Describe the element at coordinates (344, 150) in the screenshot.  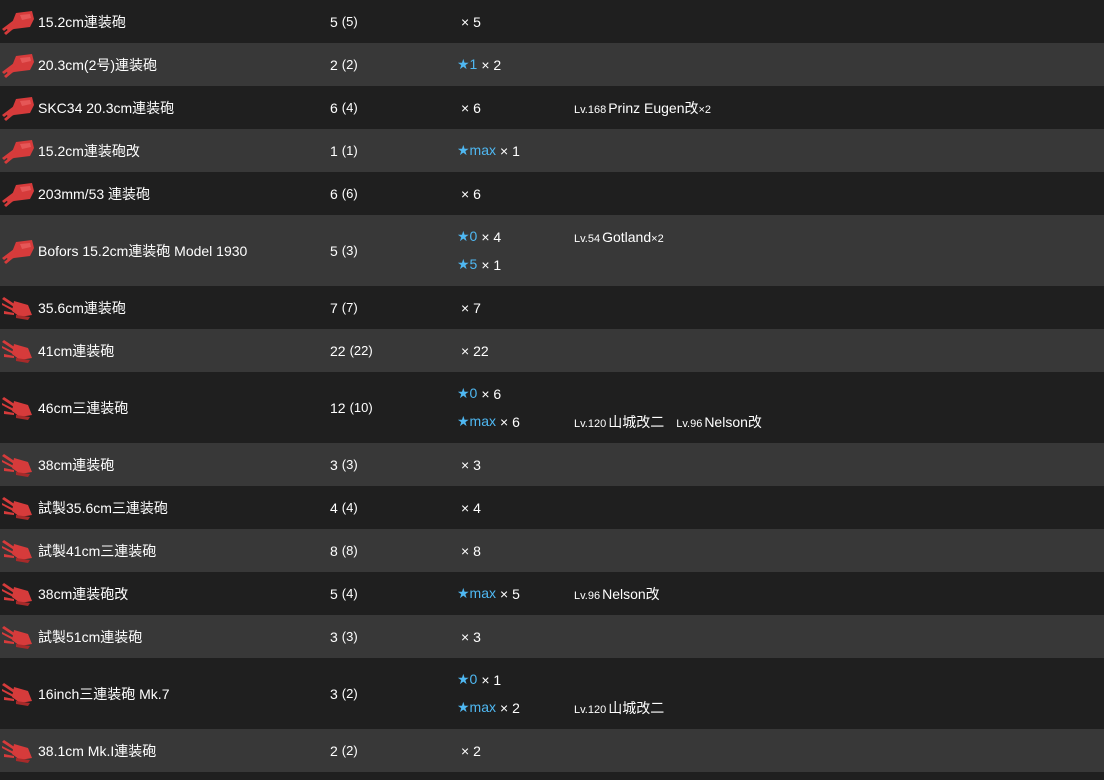
I see `count-cell: 1 (1)` at that location.